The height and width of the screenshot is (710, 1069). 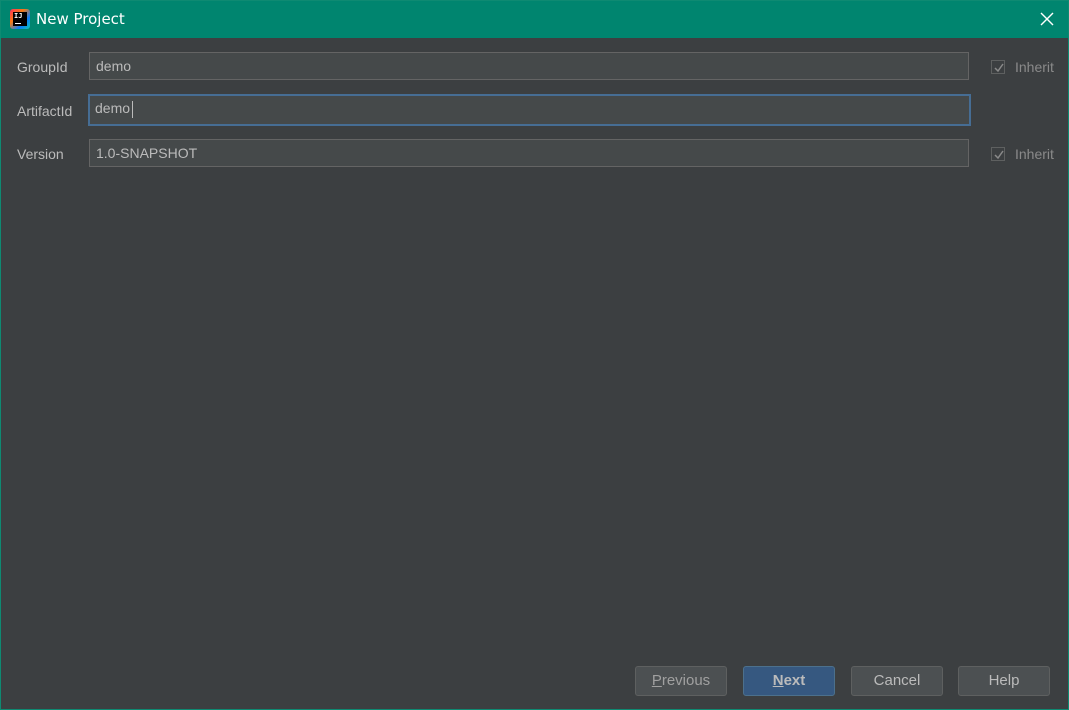 I want to click on previous-button: Previous, so click(x=681, y=681).